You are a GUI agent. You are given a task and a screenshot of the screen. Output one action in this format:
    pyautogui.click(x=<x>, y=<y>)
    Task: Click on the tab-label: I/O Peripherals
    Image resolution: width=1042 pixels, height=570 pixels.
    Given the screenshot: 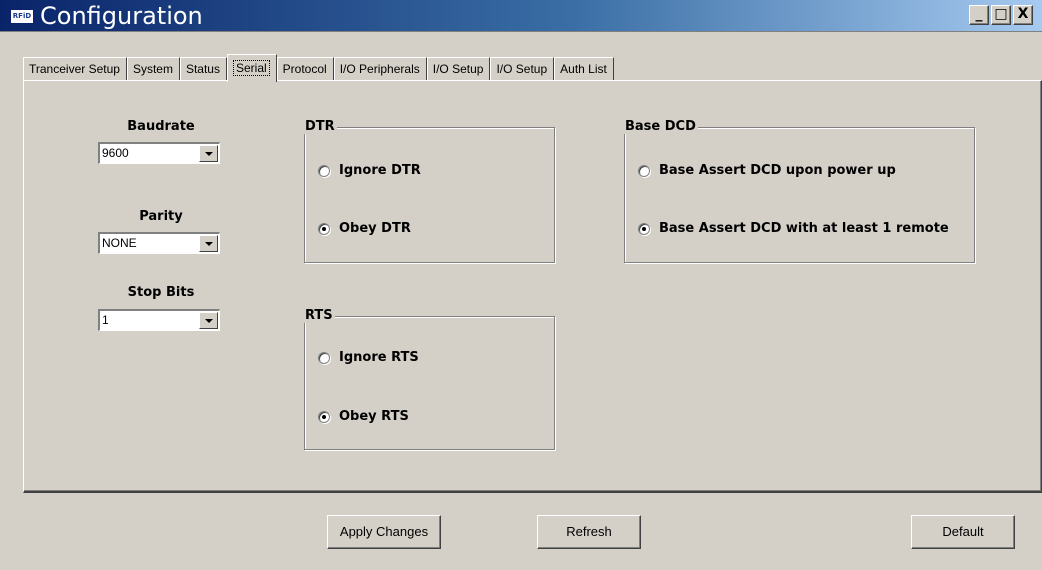 What is the action you would take?
    pyautogui.click(x=379, y=69)
    